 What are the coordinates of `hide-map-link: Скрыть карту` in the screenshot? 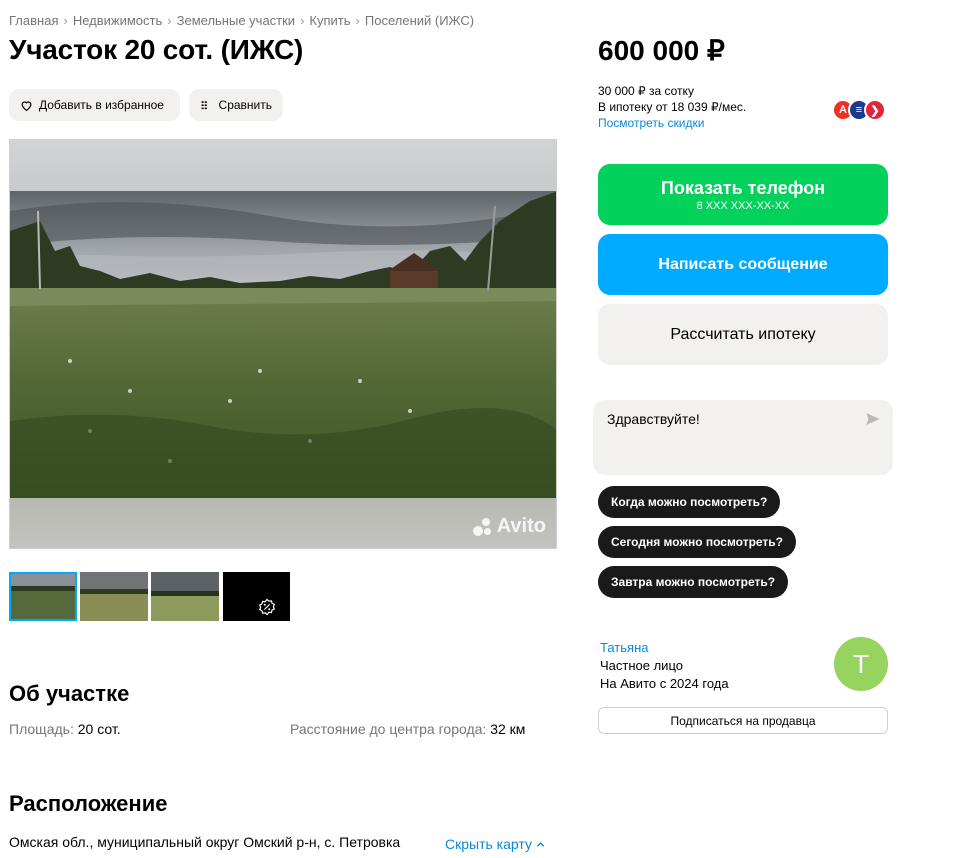 It's located at (495, 844).